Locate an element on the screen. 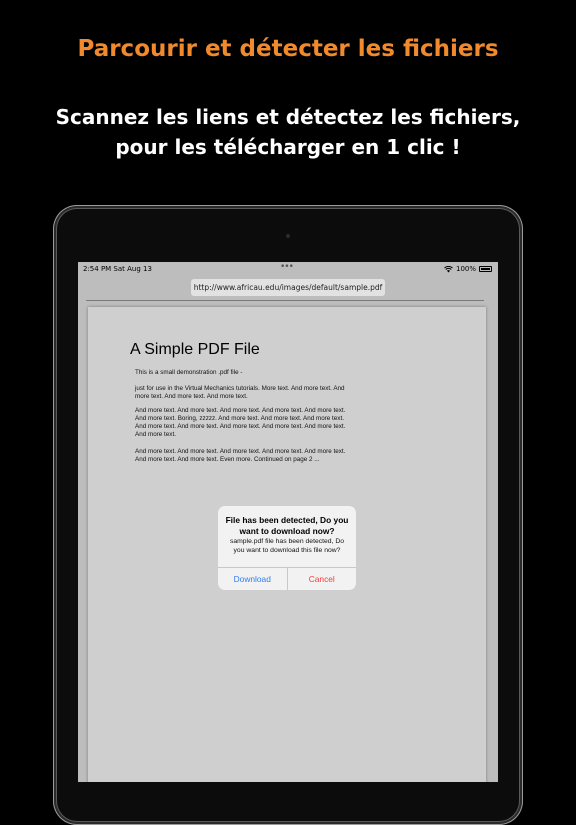 This screenshot has height=825, width=576. camera-icon is located at coordinates (288, 236).